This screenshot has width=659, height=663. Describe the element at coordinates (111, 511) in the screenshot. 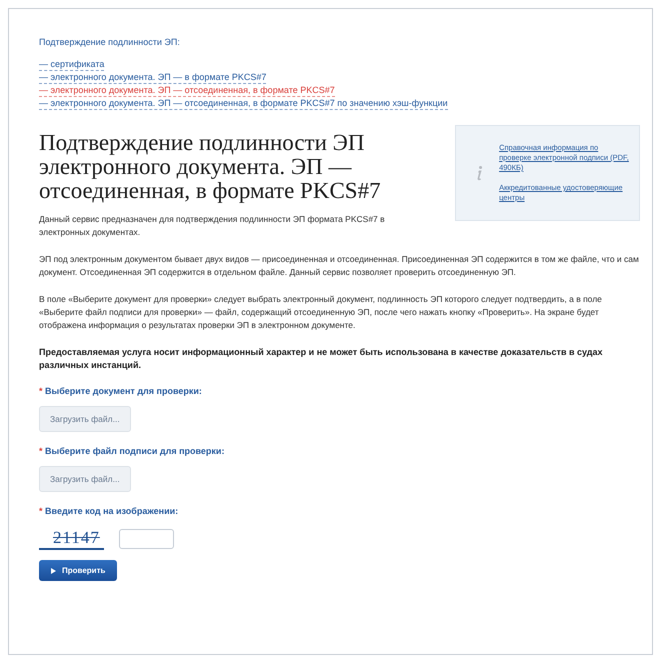

I see `field-label: Введите код на изображении:` at that location.